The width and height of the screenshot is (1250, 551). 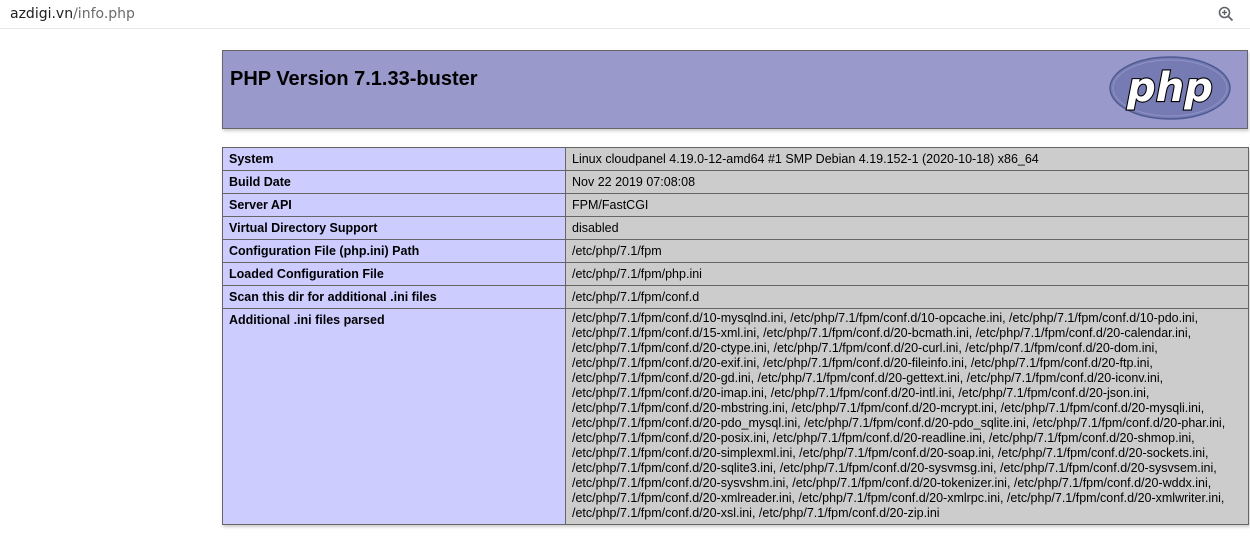 What do you see at coordinates (394, 182) in the screenshot?
I see `row-key: Build Date` at bounding box center [394, 182].